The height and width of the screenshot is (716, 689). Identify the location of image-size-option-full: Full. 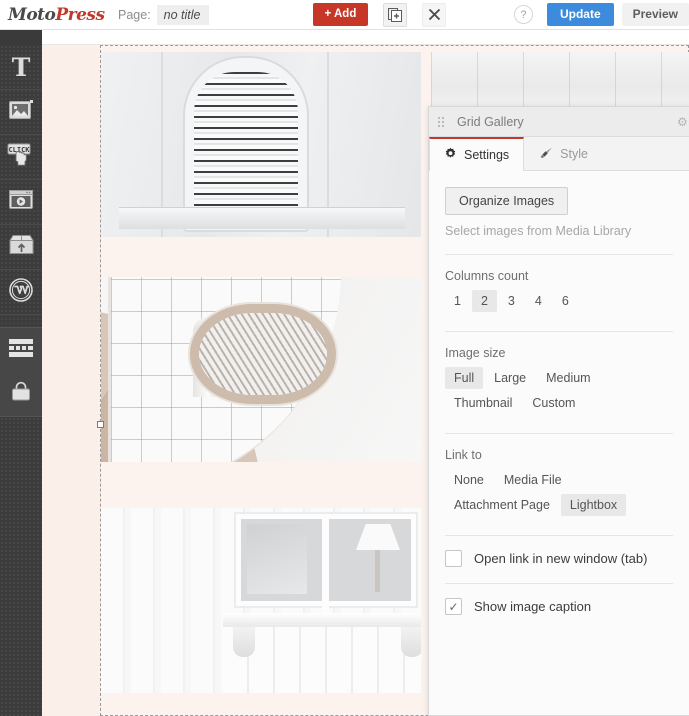
(464, 378).